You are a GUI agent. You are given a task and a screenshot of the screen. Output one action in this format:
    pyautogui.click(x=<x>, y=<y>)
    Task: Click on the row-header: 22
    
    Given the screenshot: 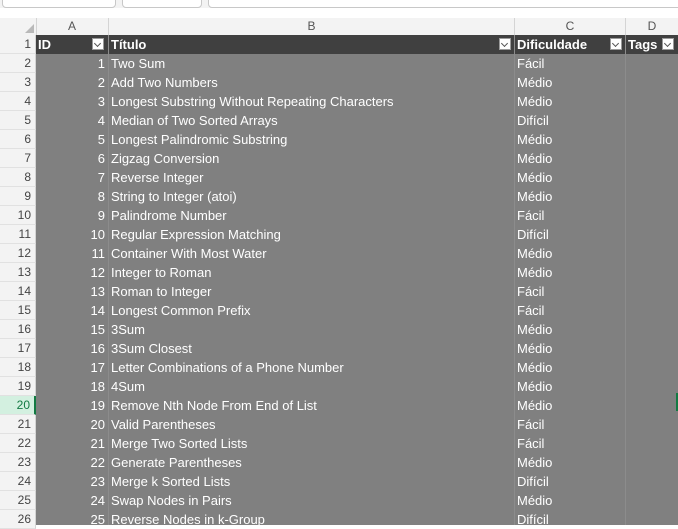 What is the action you would take?
    pyautogui.click(x=18, y=443)
    